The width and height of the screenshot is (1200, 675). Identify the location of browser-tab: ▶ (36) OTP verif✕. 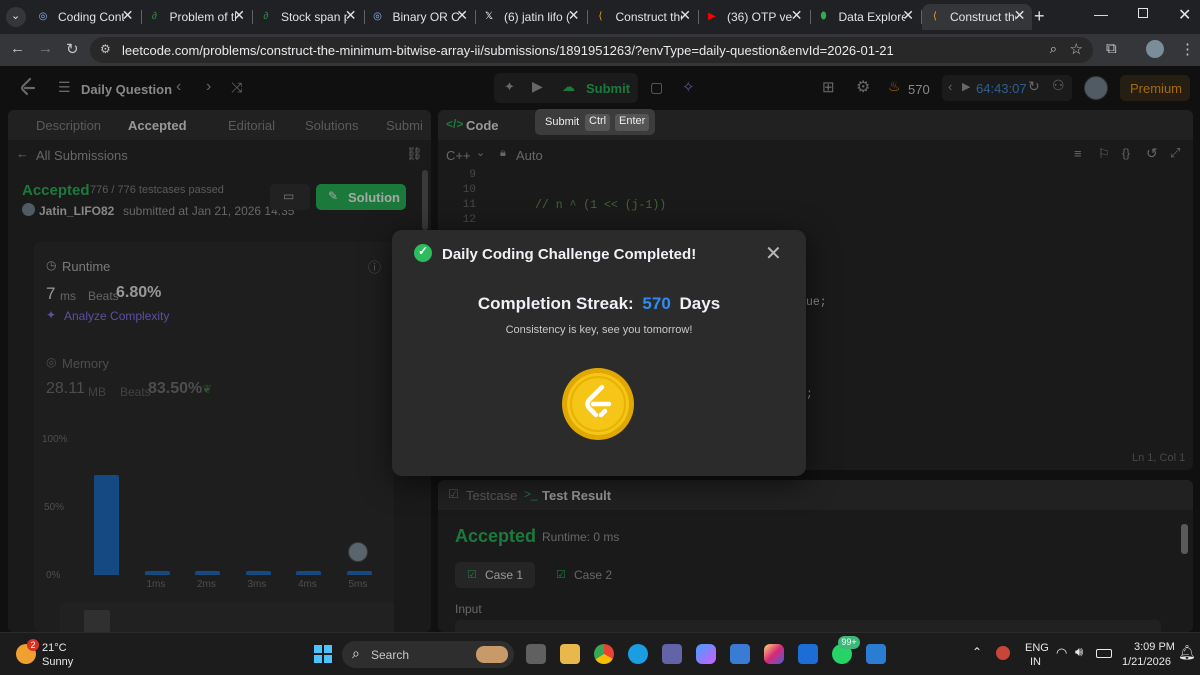
(754, 17).